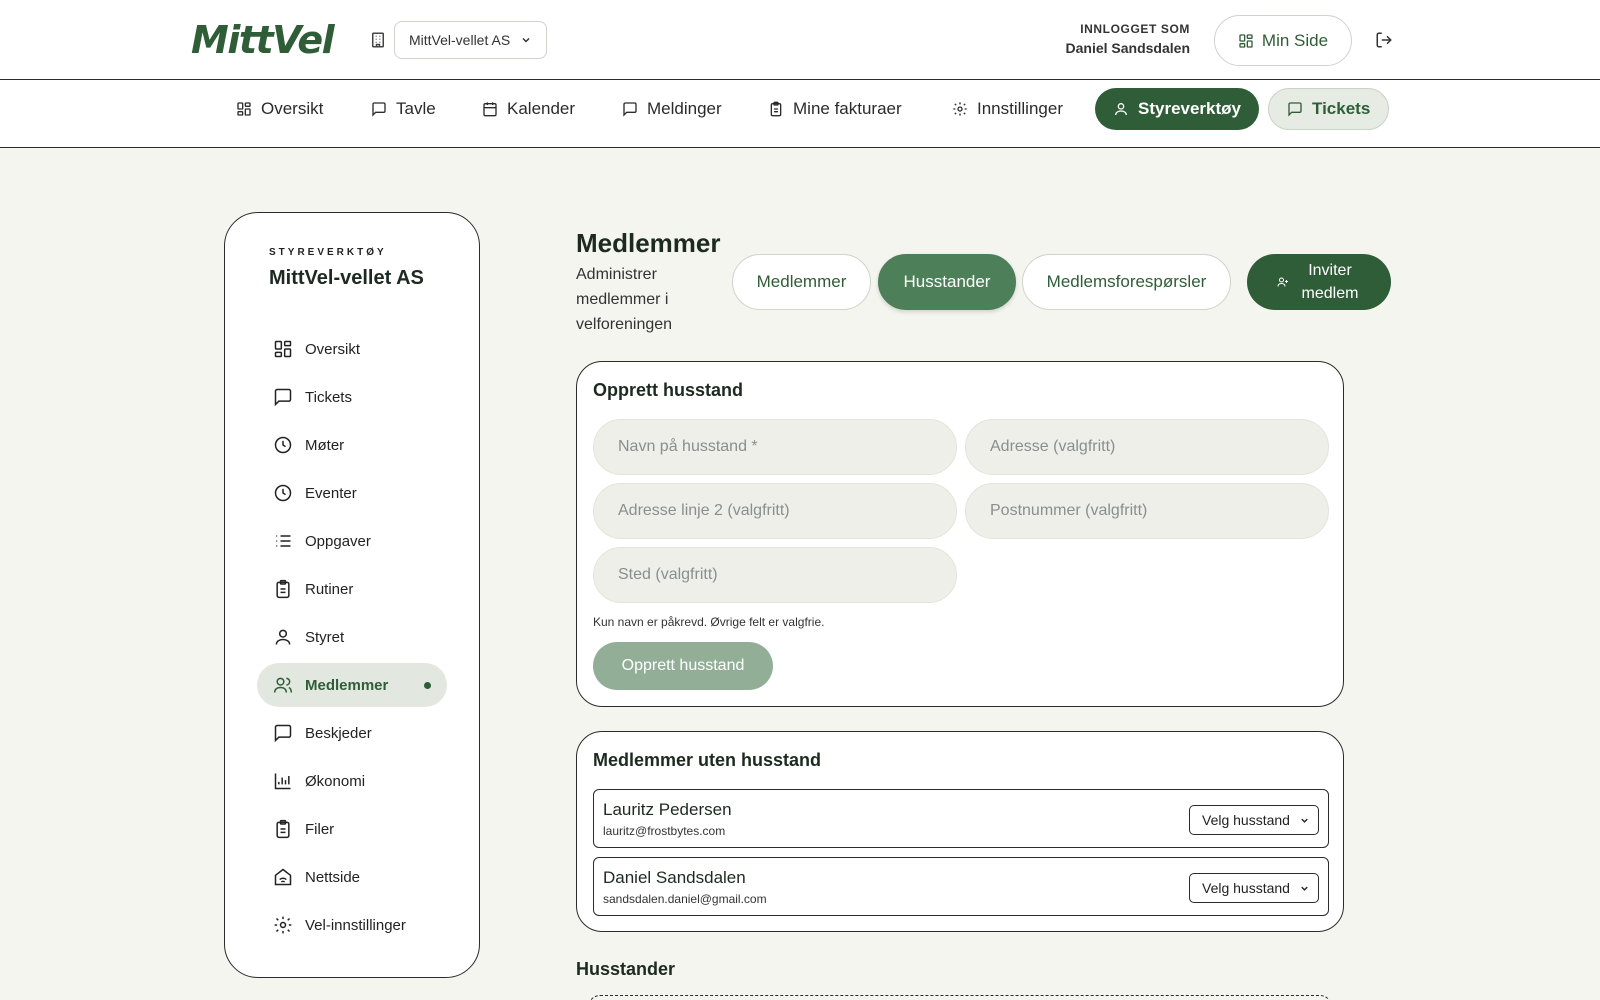  What do you see at coordinates (329, 589) in the screenshot?
I see `sidebar-item-label: Rutiner` at bounding box center [329, 589].